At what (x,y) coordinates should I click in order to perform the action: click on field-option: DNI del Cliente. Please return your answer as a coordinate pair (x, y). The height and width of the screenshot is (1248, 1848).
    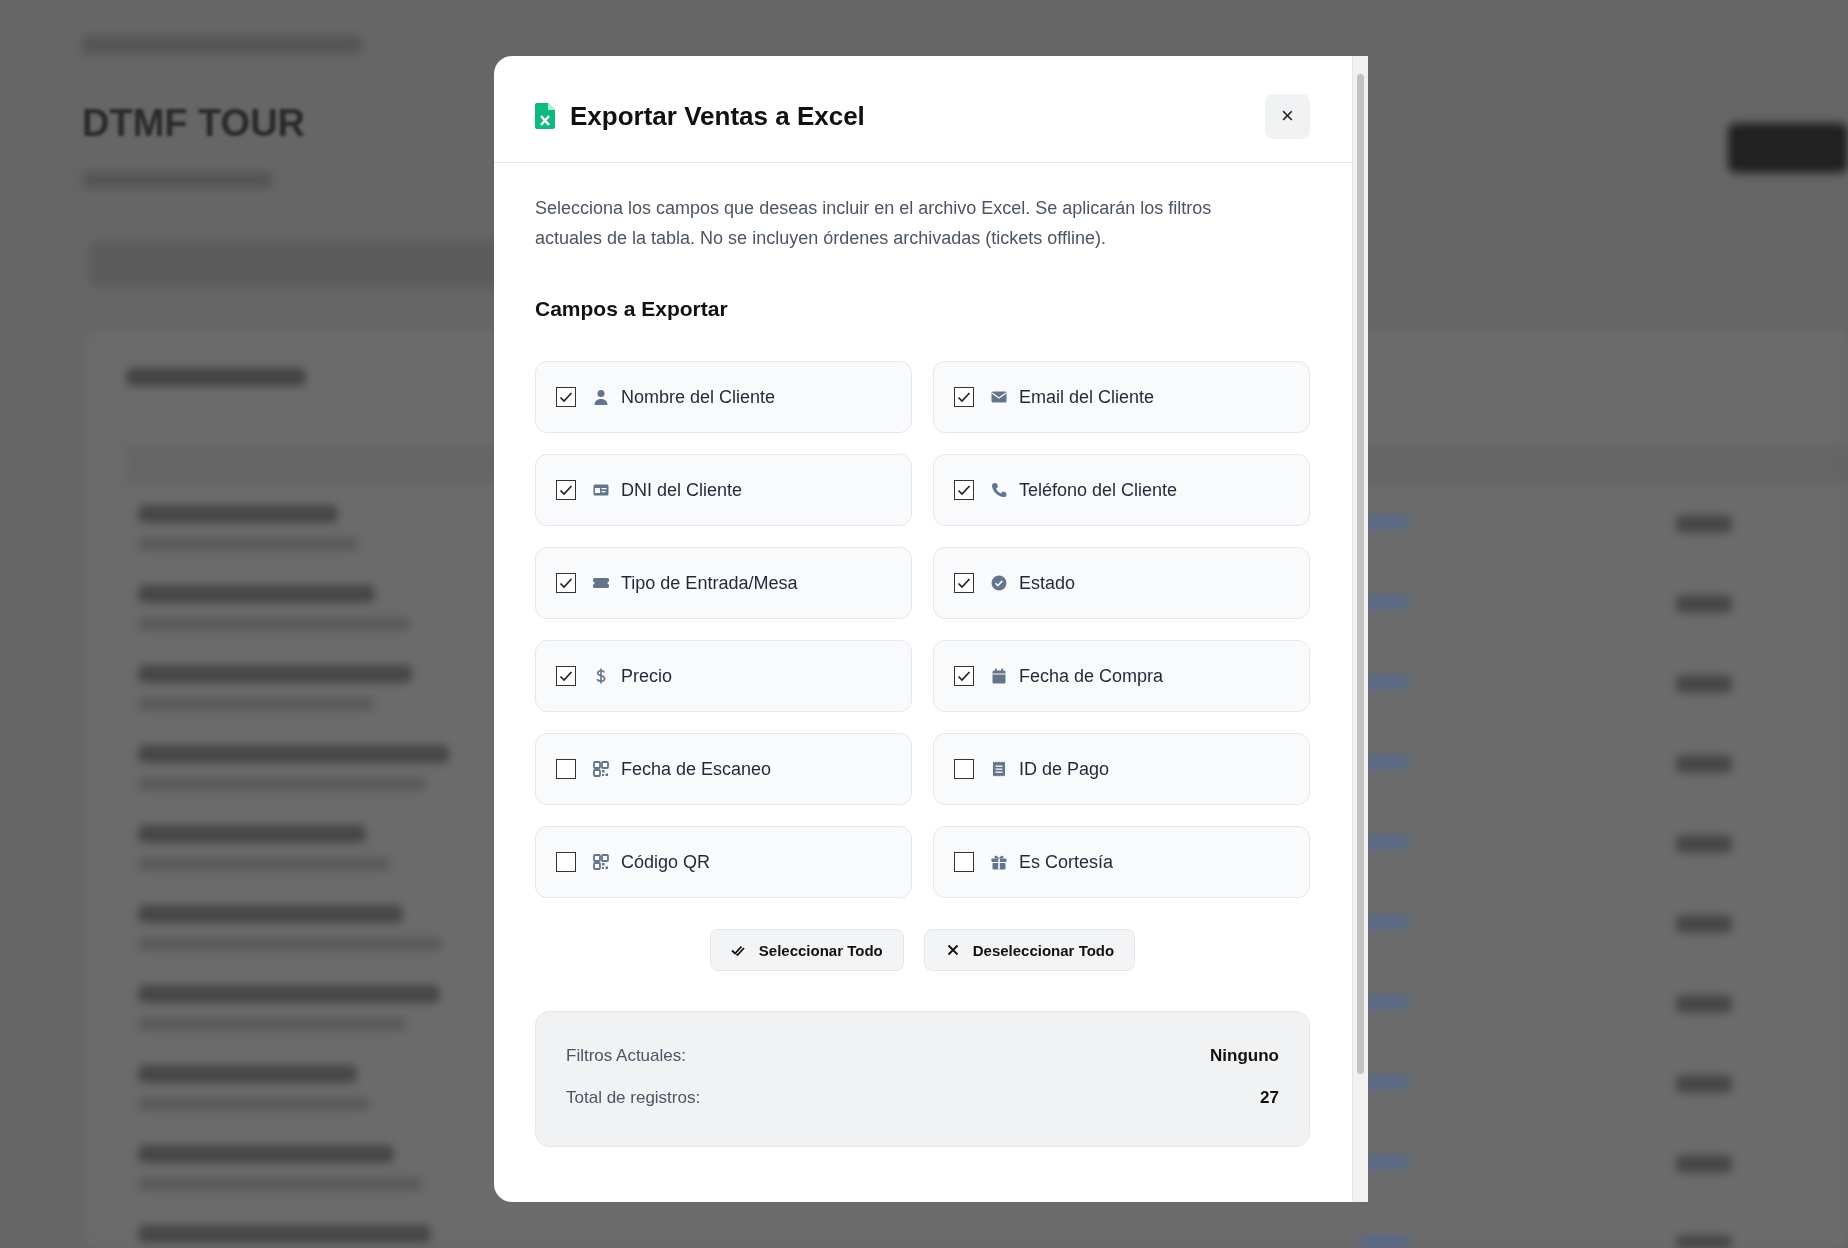
    Looking at the image, I should click on (723, 490).